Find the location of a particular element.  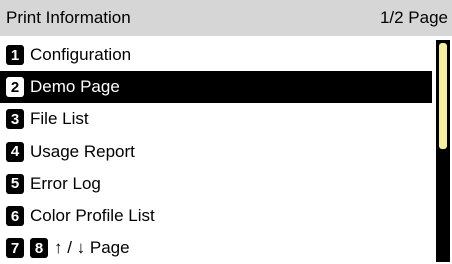

key-4-badge: 4 is located at coordinates (15, 151).